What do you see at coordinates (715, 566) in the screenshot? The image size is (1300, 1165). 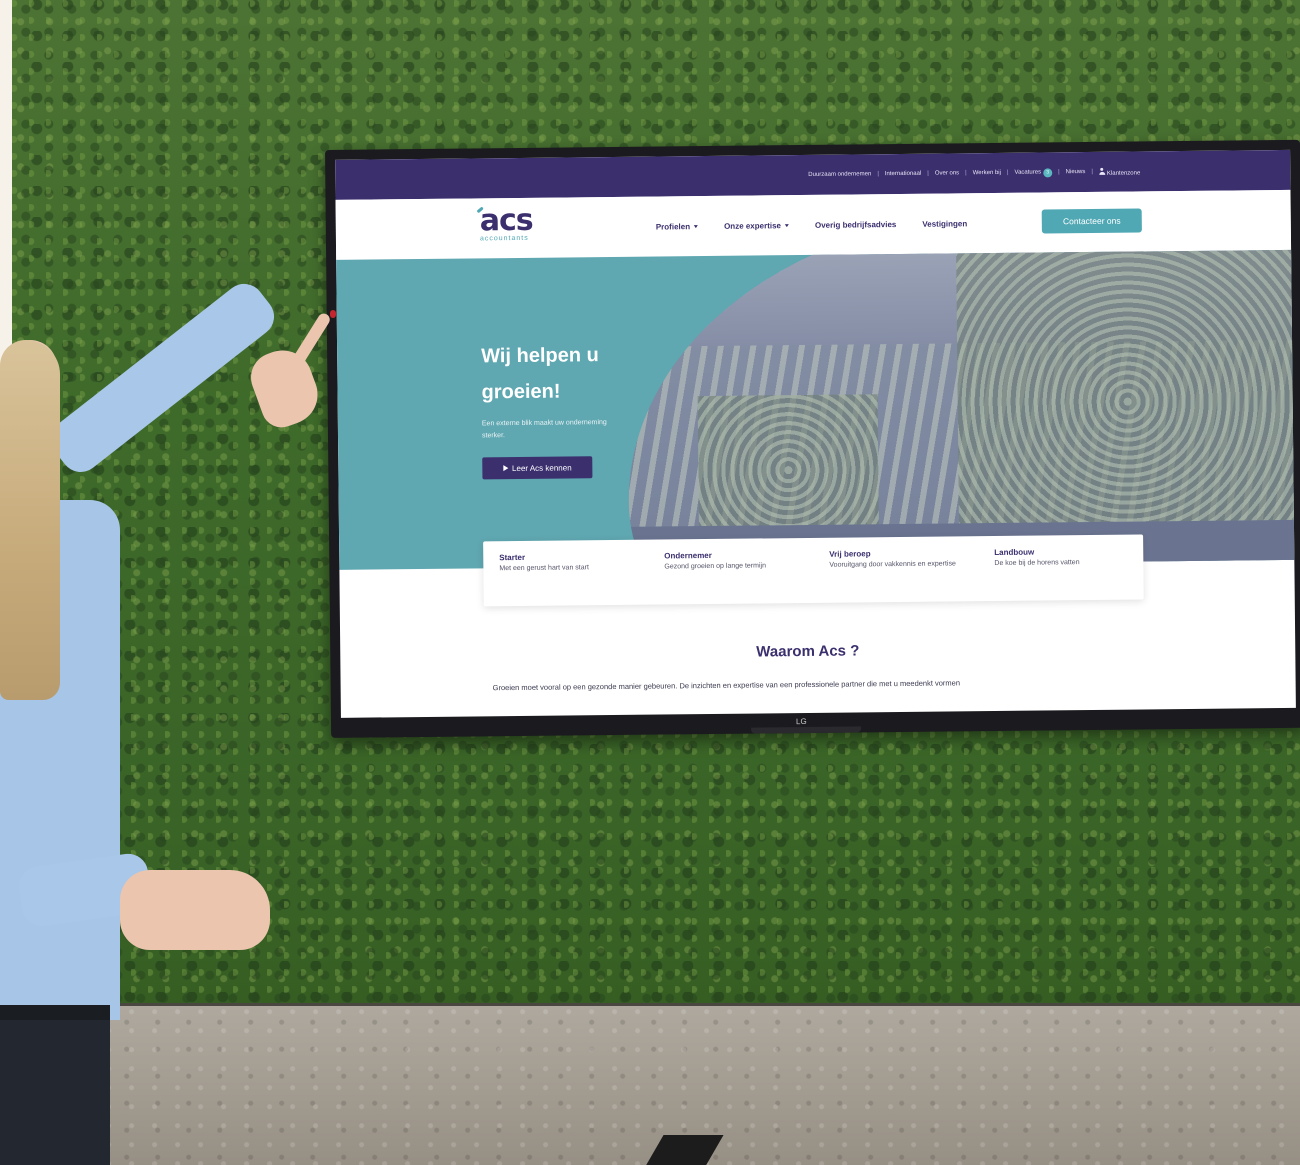 I see `card-text: Gezond groeien op lange termijn` at bounding box center [715, 566].